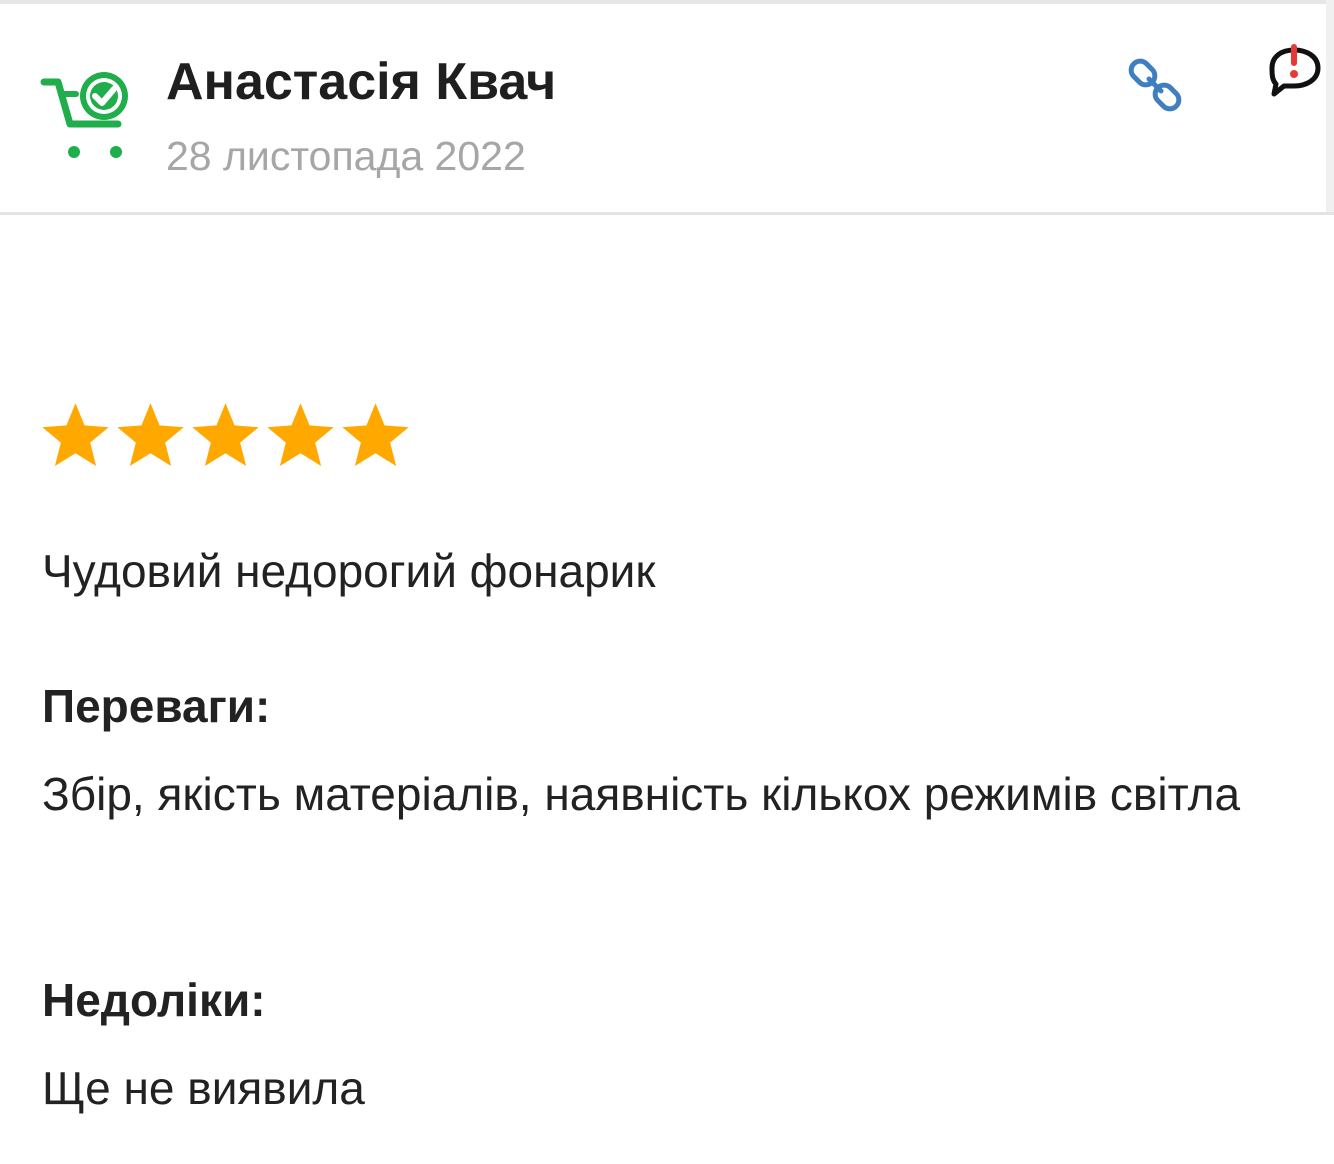 The image size is (1334, 1164). Describe the element at coordinates (361, 82) in the screenshot. I see `author-name: Анастасія Квач` at that location.